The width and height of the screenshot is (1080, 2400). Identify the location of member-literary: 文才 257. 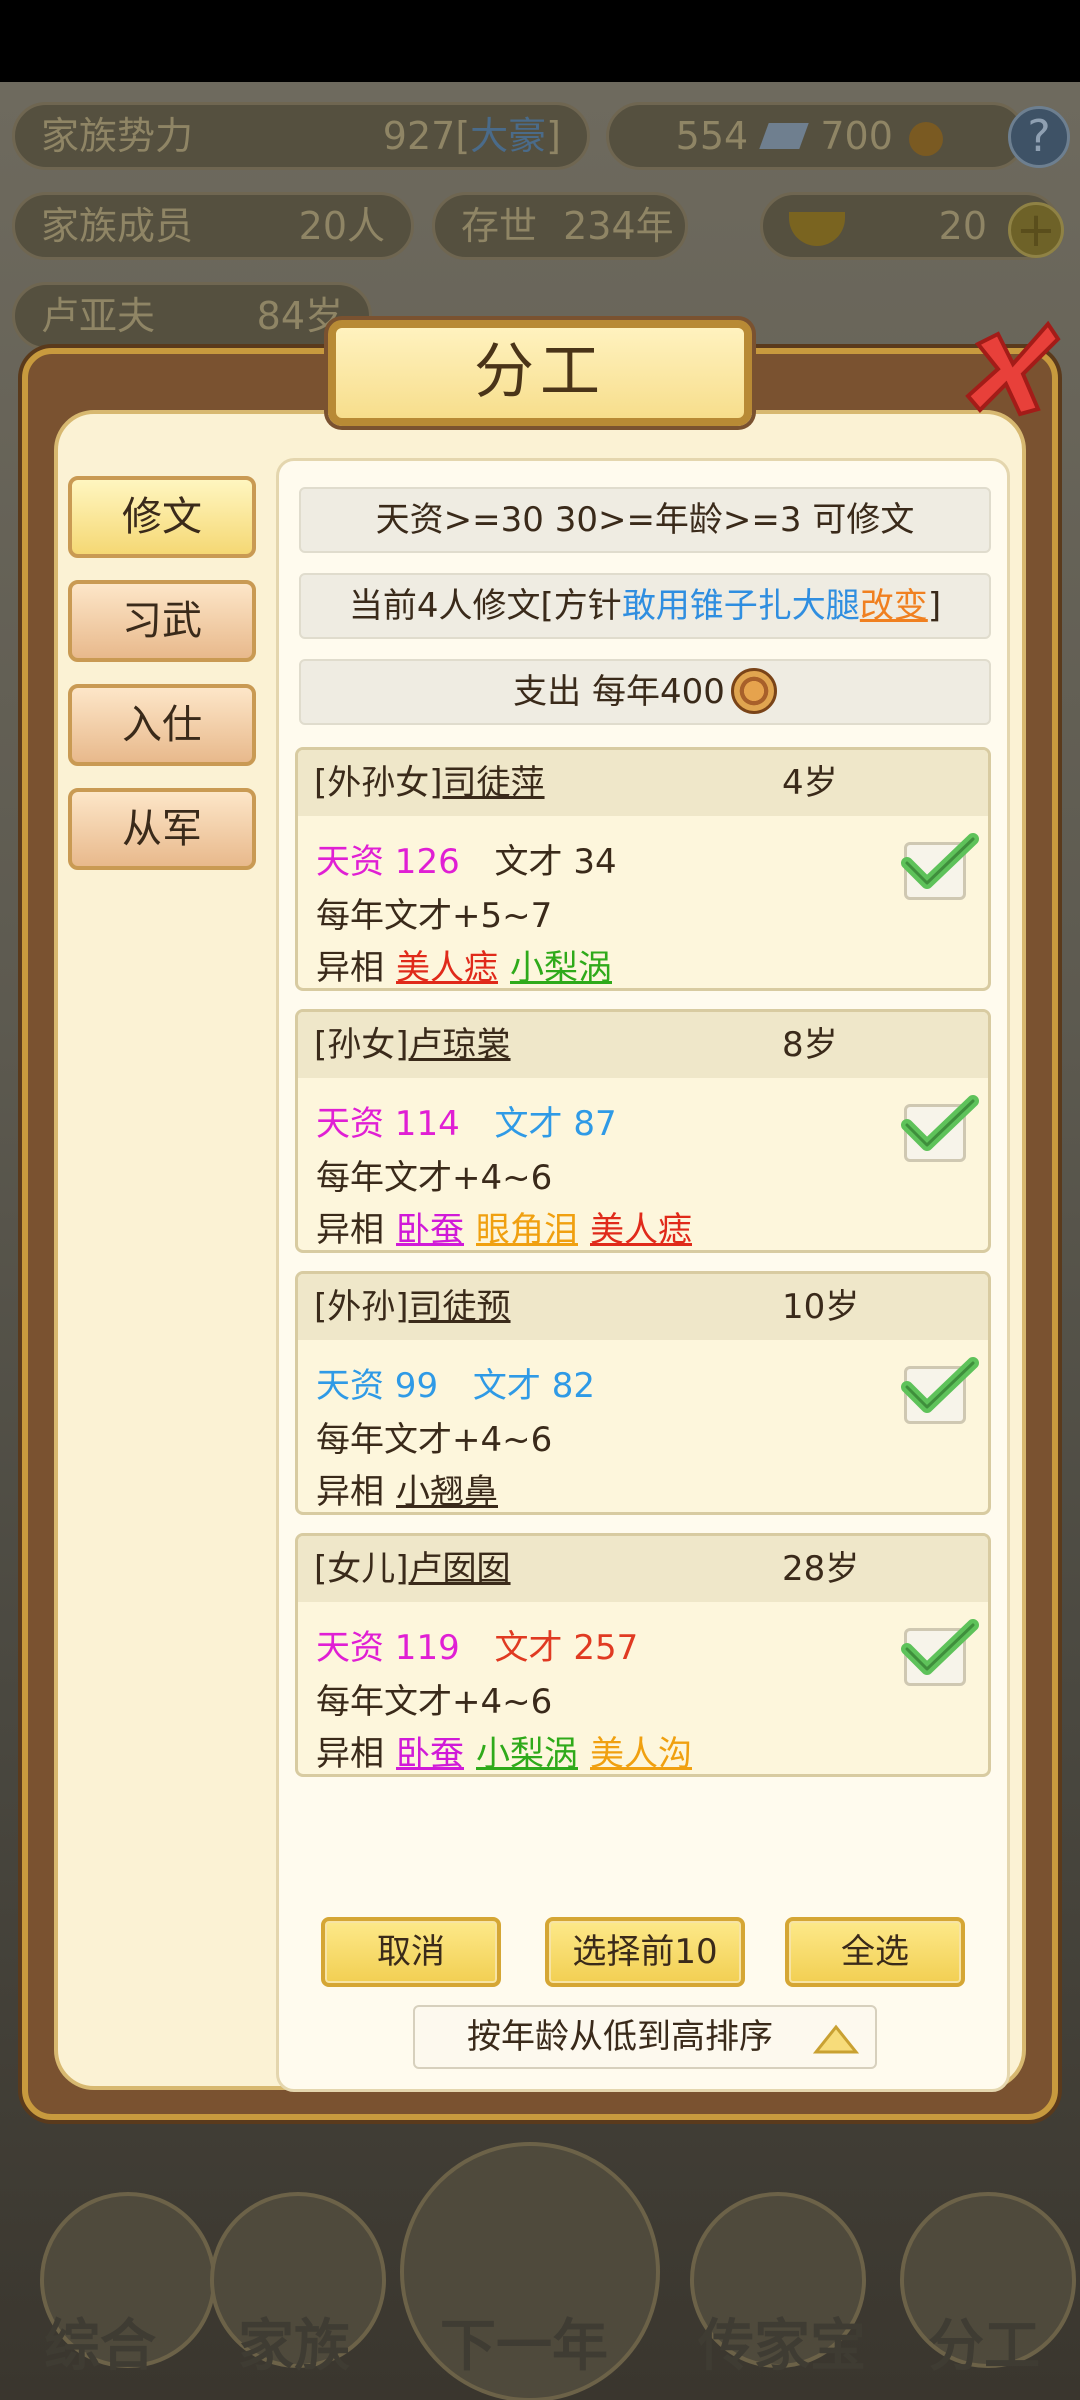
(566, 1648).